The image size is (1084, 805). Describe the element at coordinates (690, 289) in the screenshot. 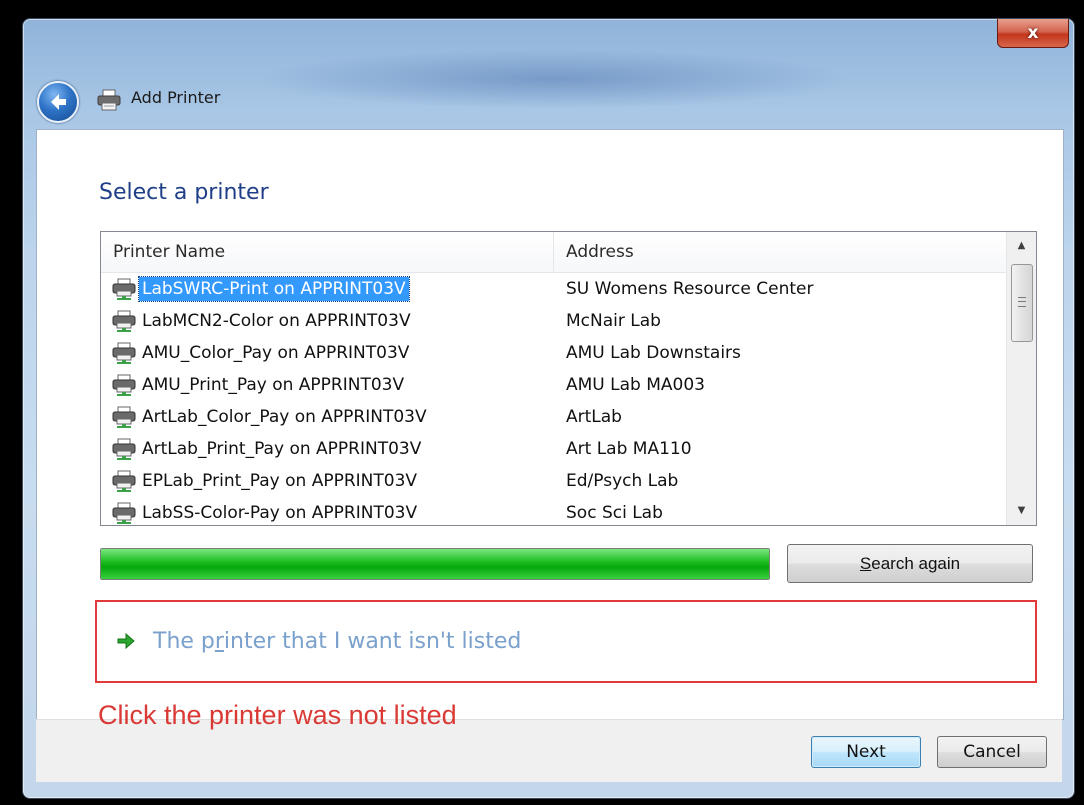

I see `printer-address: SU Womens Resource Center` at that location.